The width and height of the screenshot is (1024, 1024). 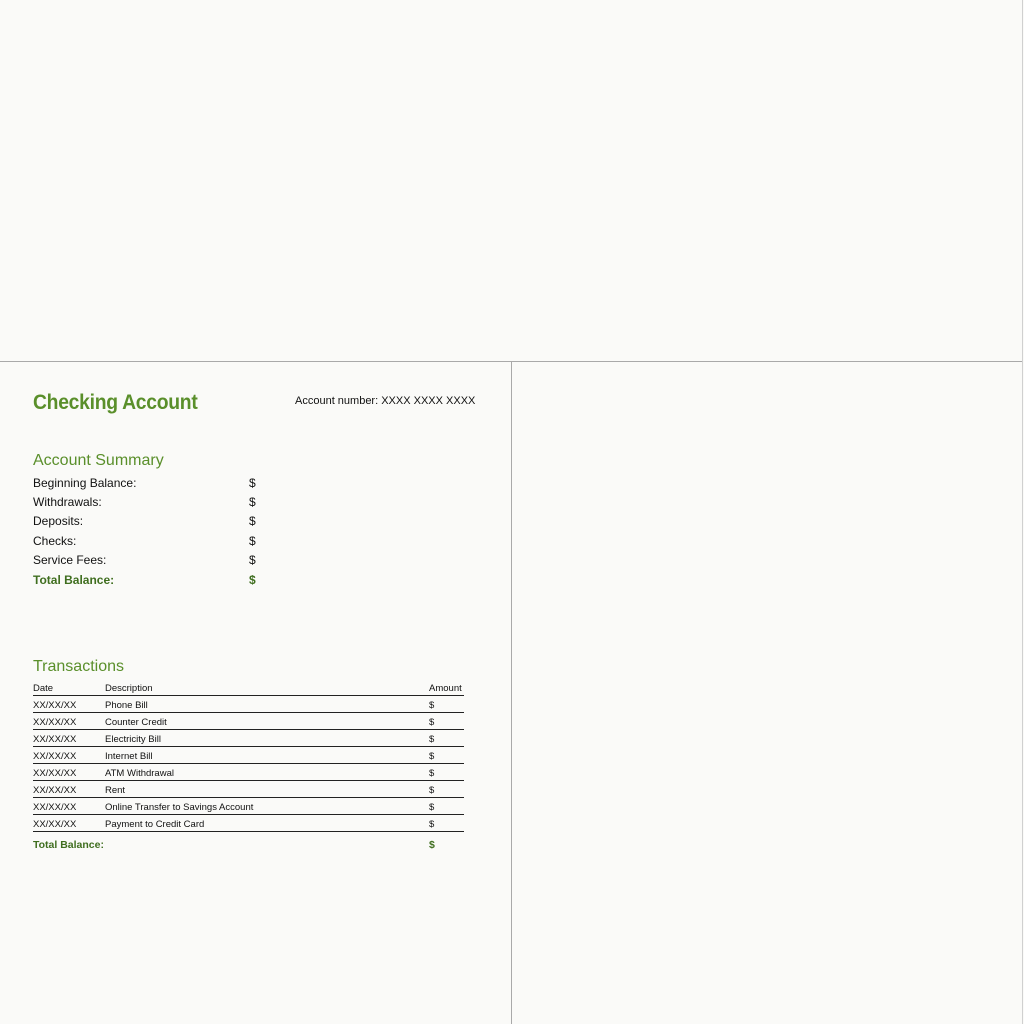 I want to click on document-title: Checking Account, so click(x=115, y=402).